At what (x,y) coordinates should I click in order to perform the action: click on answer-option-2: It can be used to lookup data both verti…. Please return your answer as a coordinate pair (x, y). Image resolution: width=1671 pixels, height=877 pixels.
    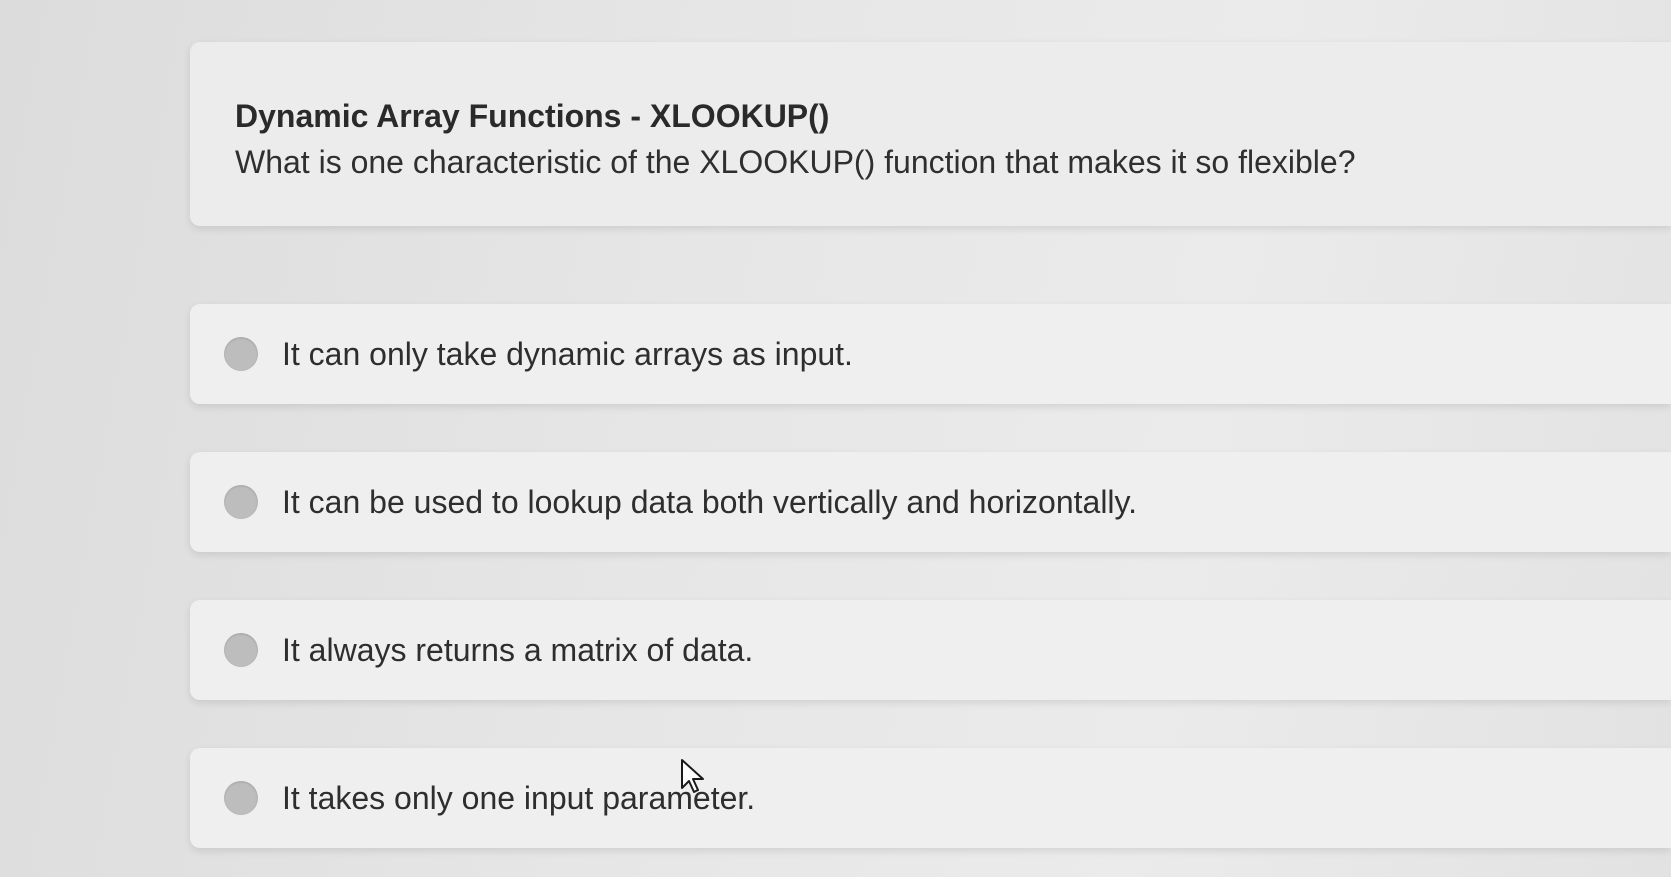
    Looking at the image, I should click on (930, 502).